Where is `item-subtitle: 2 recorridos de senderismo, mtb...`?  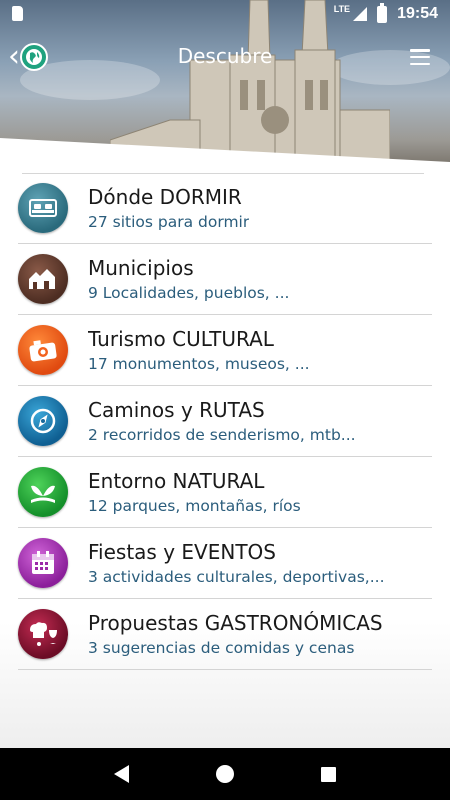
item-subtitle: 2 recorridos de senderismo, mtb... is located at coordinates (222, 435).